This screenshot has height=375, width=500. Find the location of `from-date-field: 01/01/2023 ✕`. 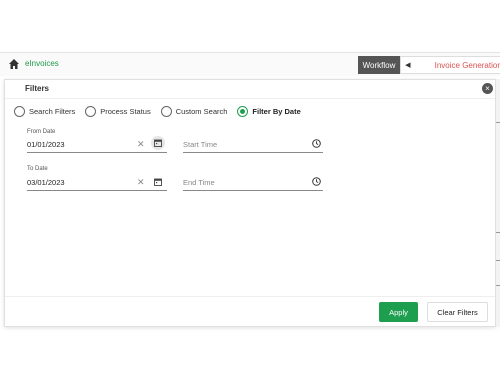

from-date-field: 01/01/2023 ✕ is located at coordinates (97, 144).